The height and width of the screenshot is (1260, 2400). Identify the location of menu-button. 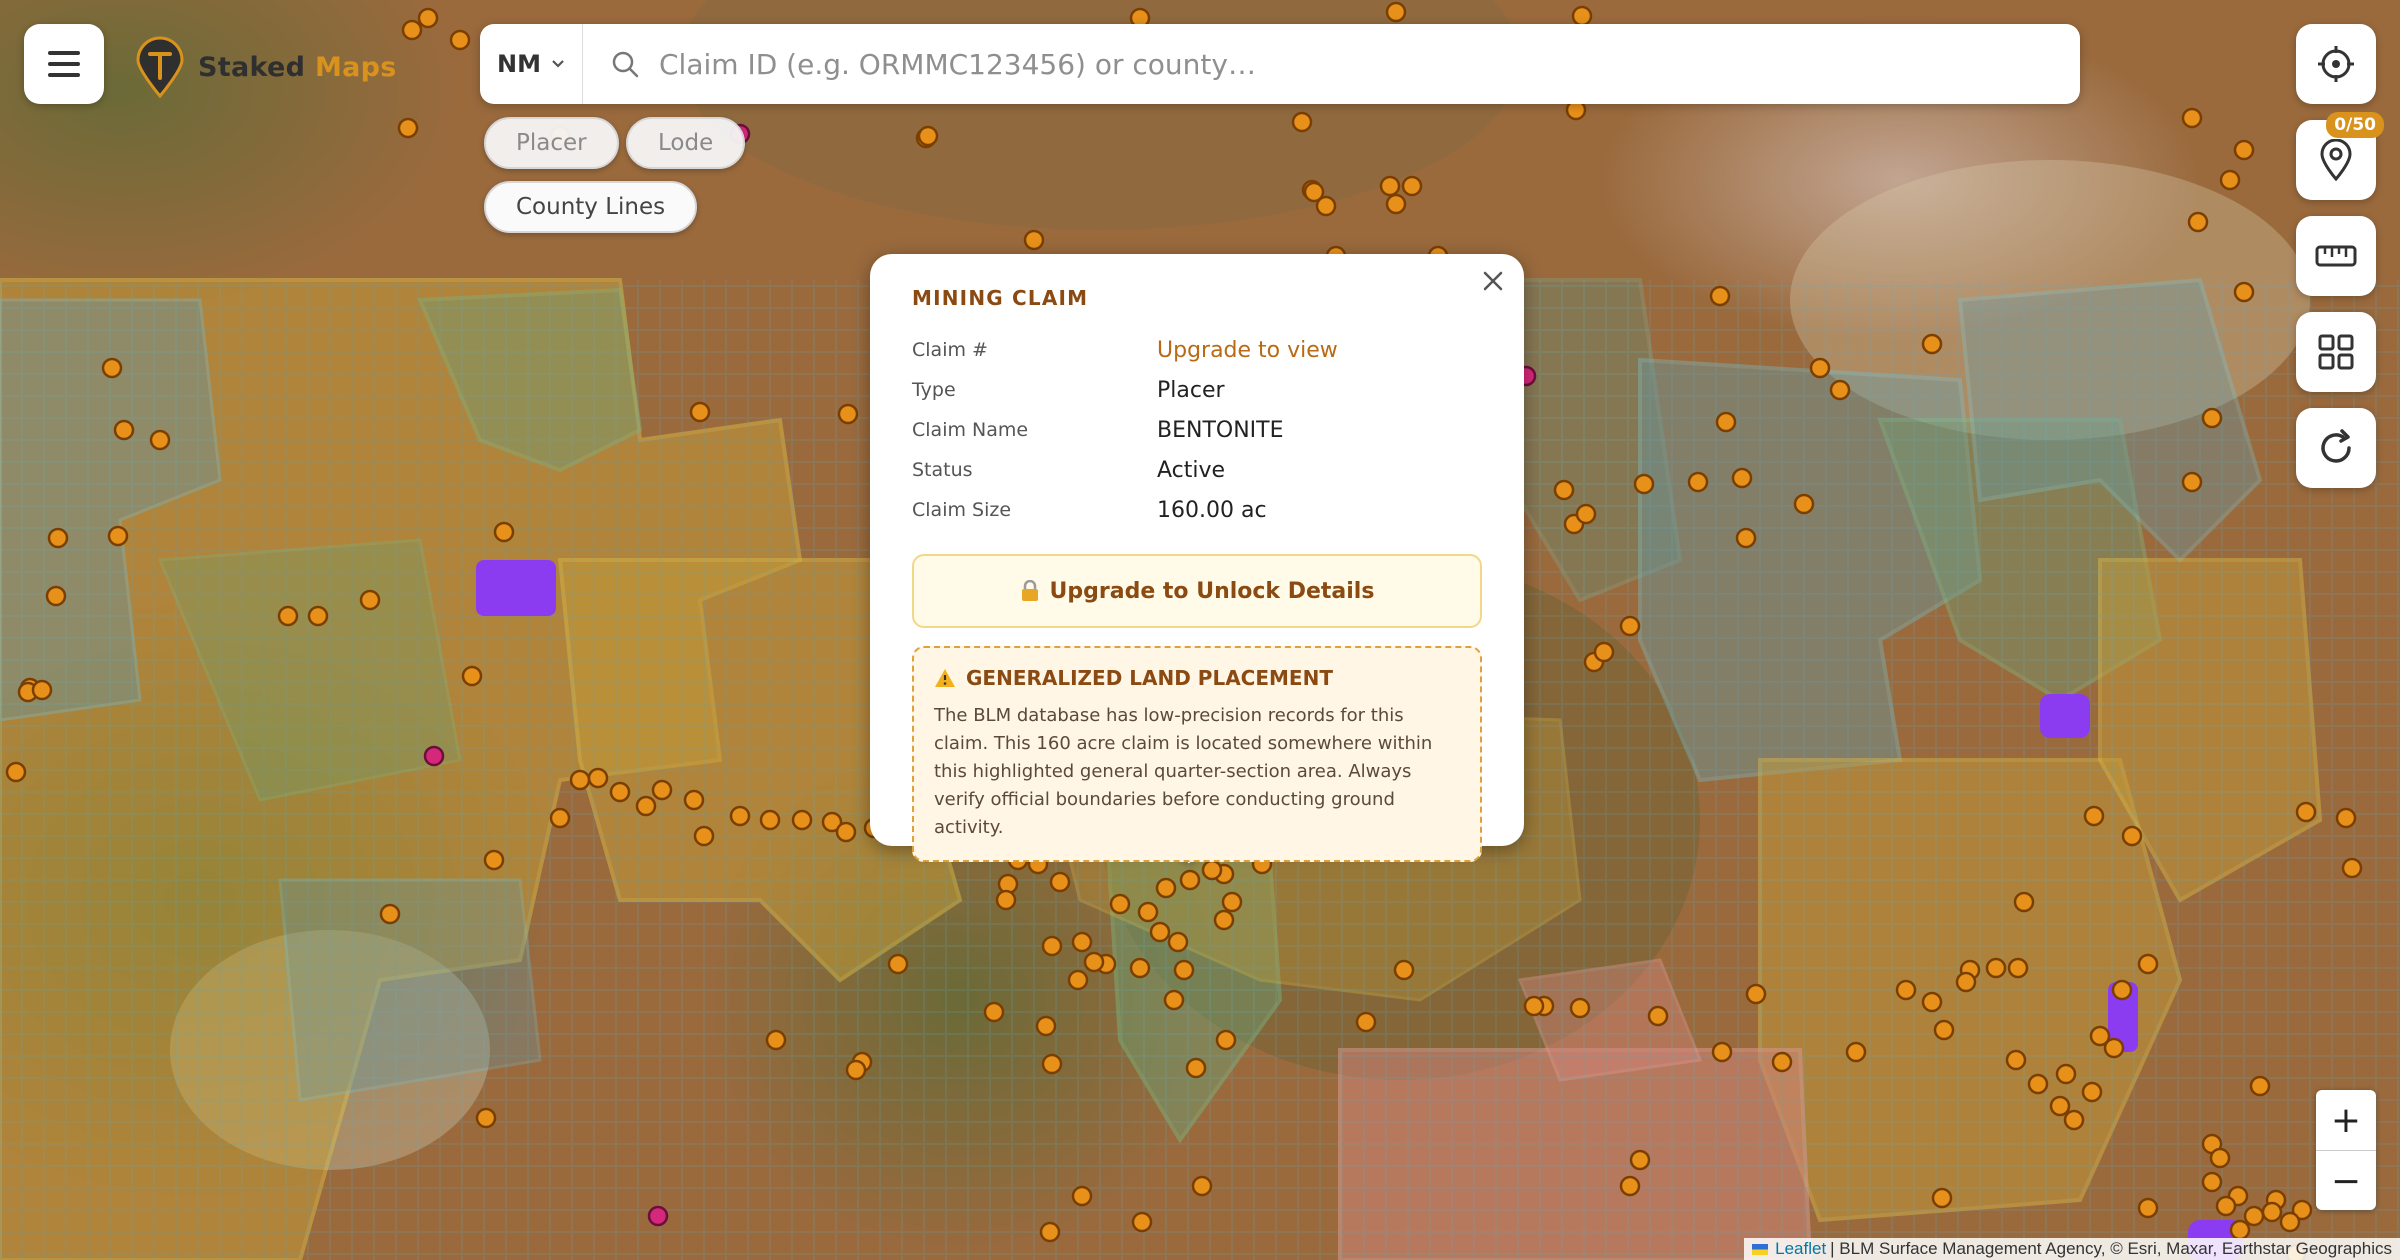
(64, 64).